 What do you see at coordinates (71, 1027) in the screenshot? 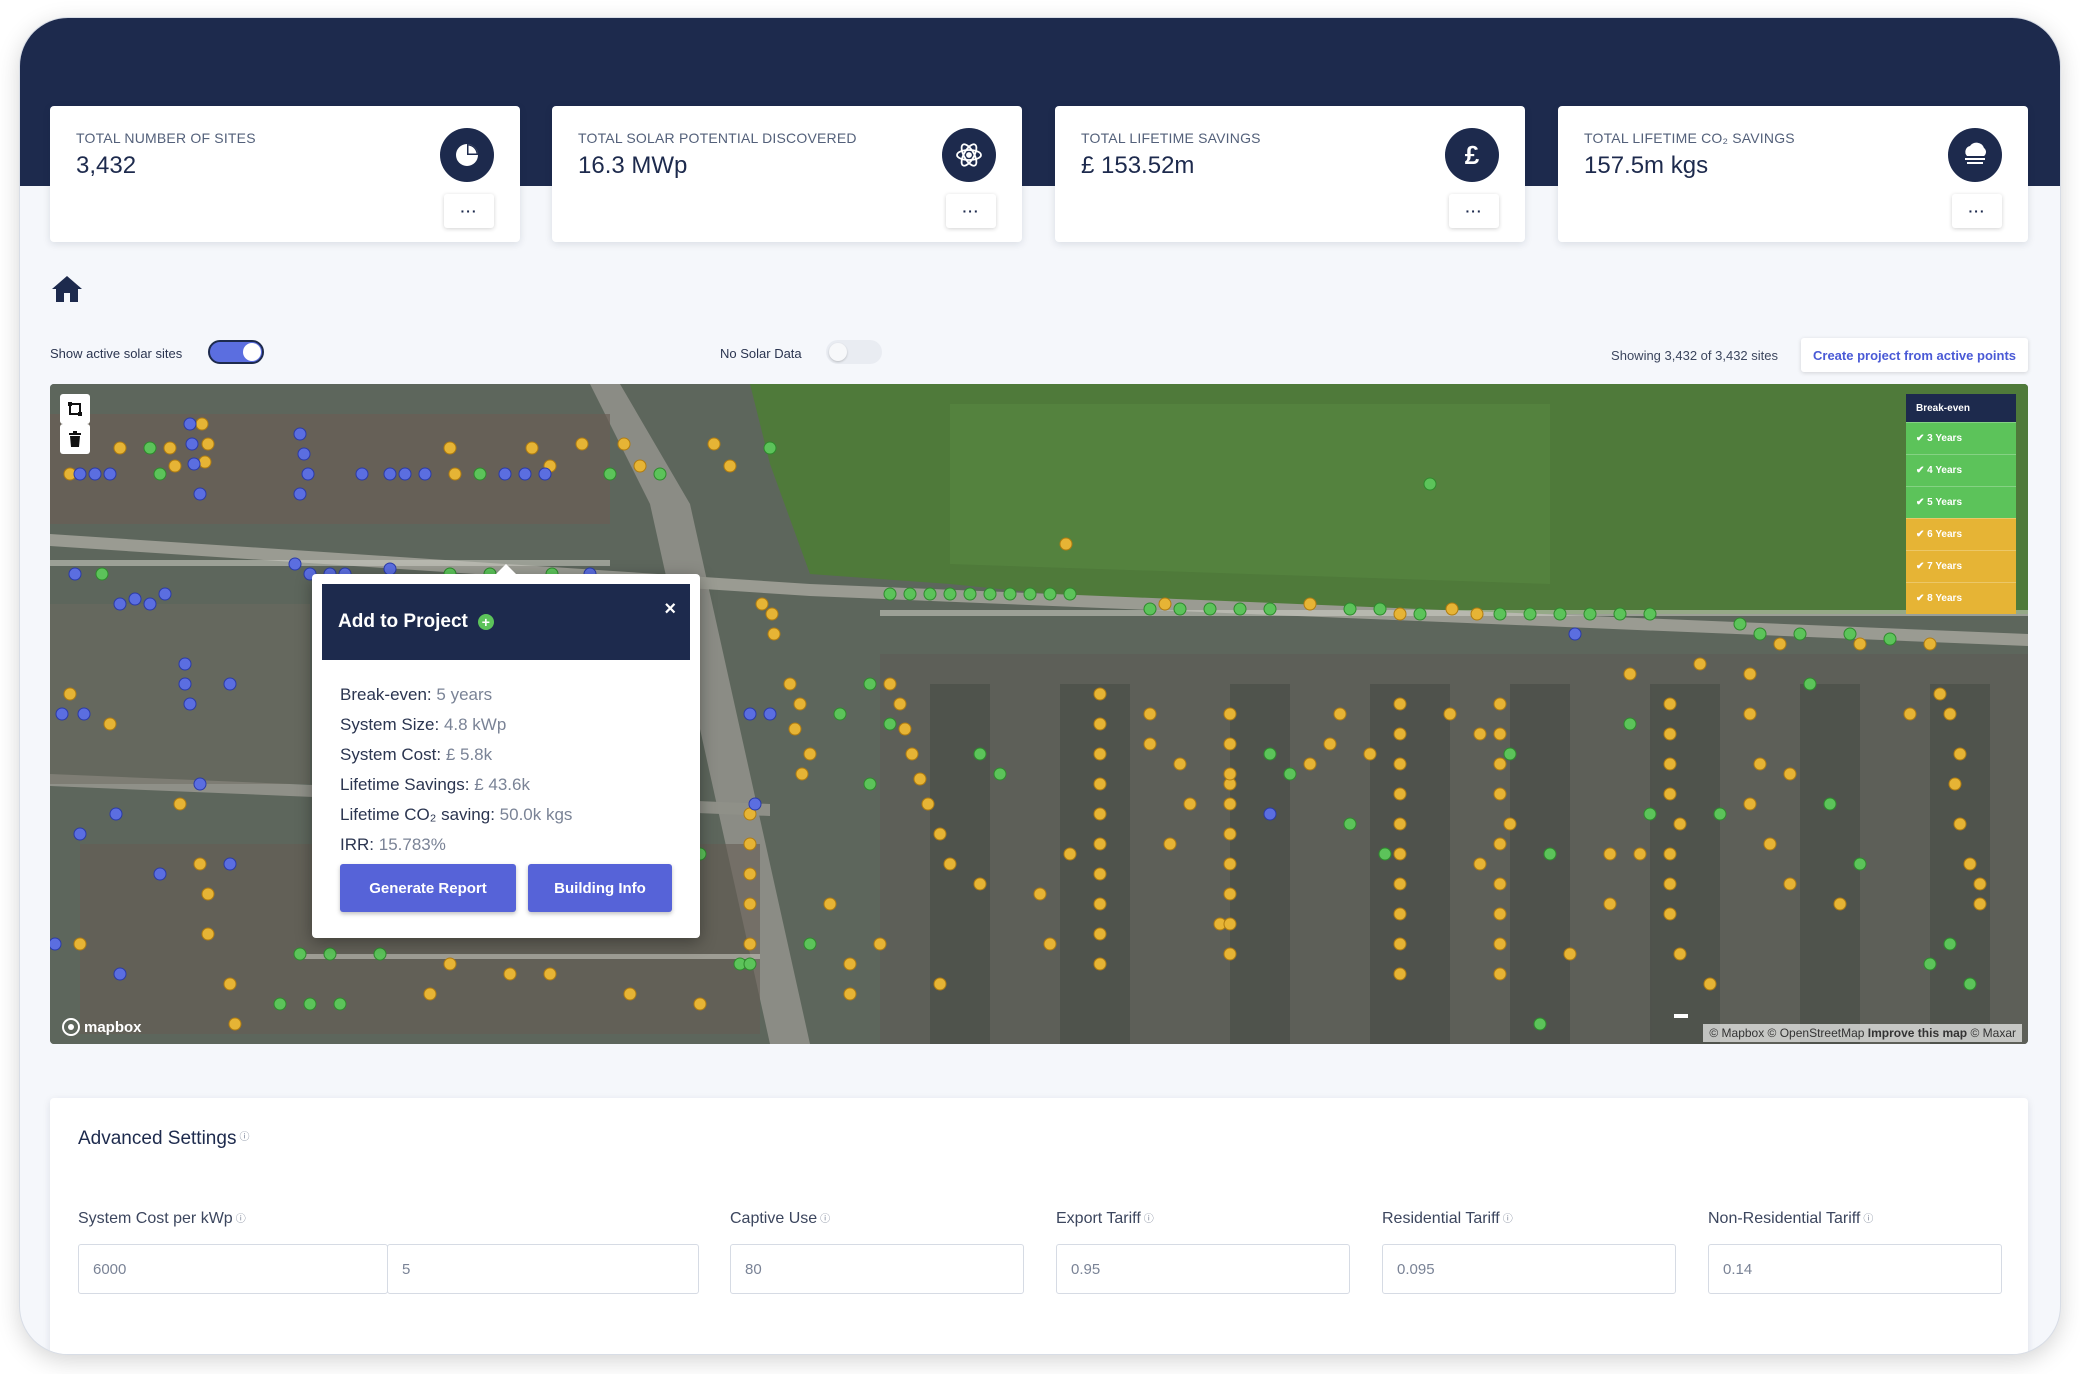
I see `mapbox-icon` at bounding box center [71, 1027].